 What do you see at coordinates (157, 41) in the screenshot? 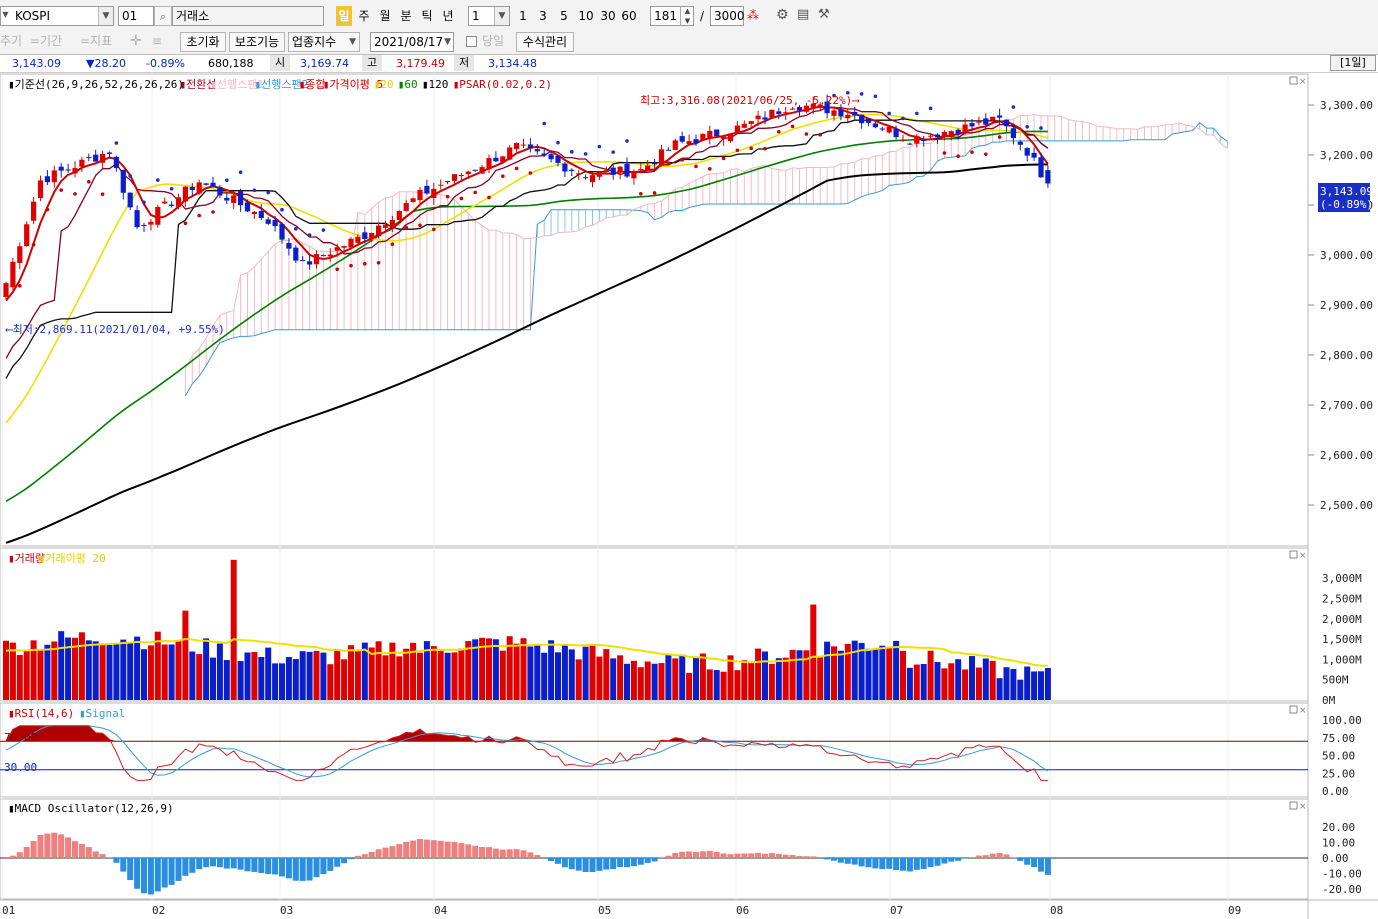
I see `hash-icon: ≡` at bounding box center [157, 41].